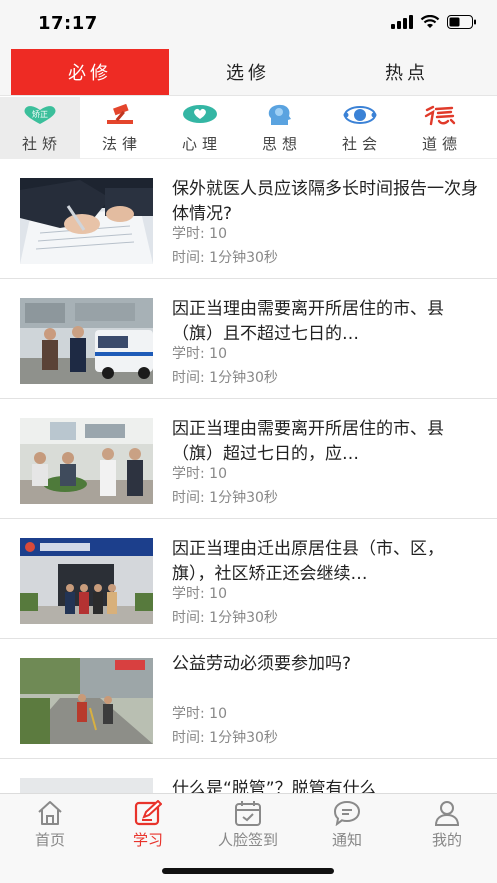 Image resolution: width=497 pixels, height=883 pixels. Describe the element at coordinates (281, 144) in the screenshot. I see `category-label: 思想` at that location.